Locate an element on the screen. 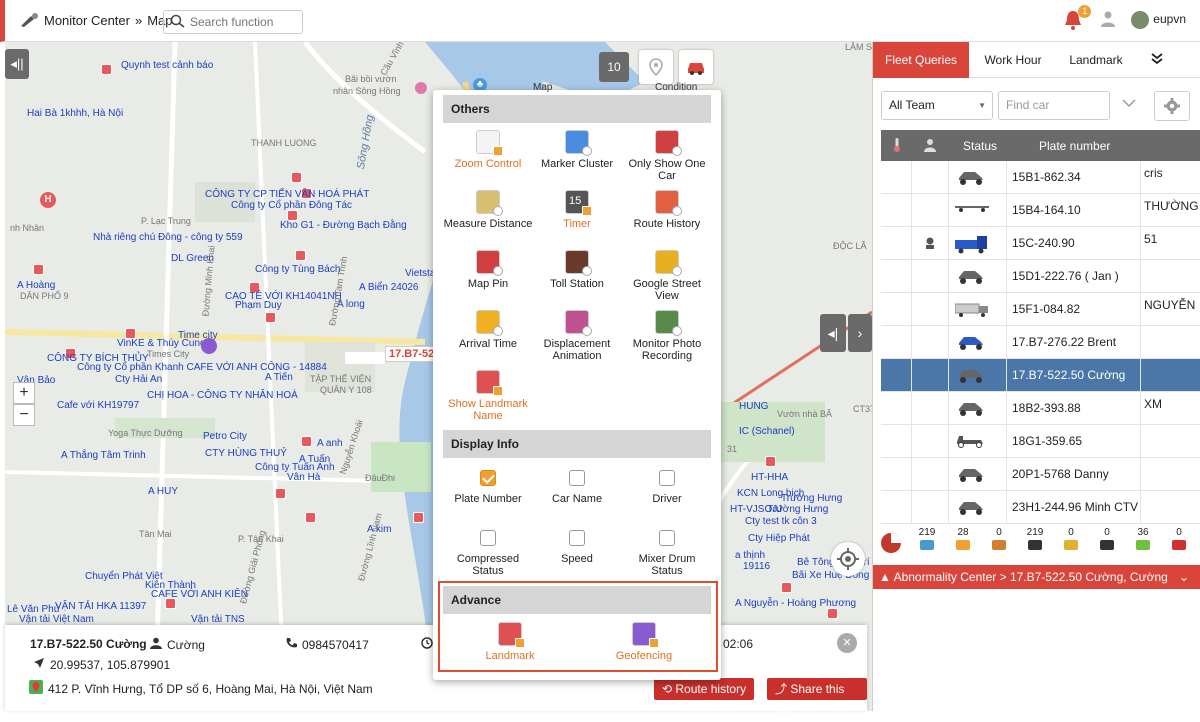 Image resolution: width=1200 pixels, height=722 pixels. function-search is located at coordinates (233, 22).